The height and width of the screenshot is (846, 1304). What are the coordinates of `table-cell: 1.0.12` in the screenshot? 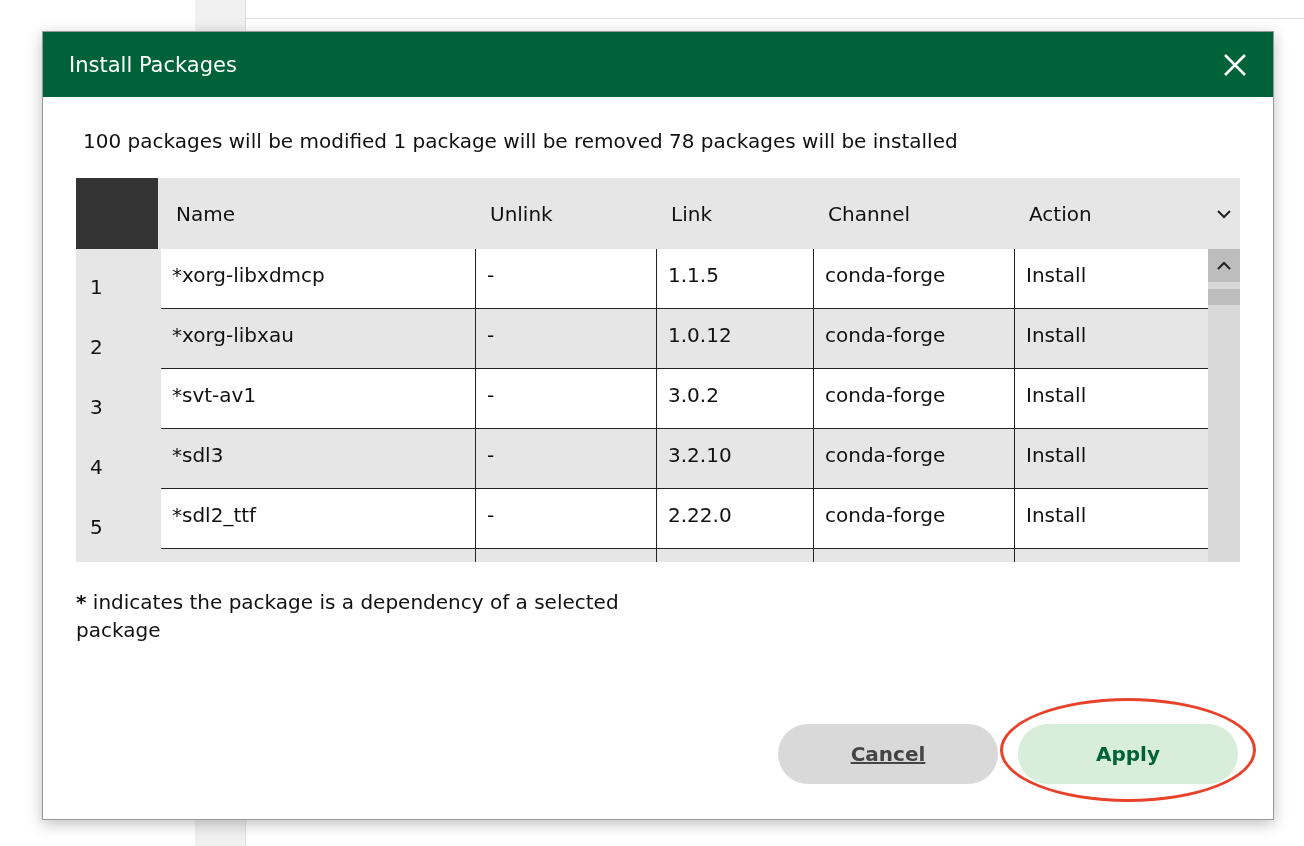 It's located at (734, 339).